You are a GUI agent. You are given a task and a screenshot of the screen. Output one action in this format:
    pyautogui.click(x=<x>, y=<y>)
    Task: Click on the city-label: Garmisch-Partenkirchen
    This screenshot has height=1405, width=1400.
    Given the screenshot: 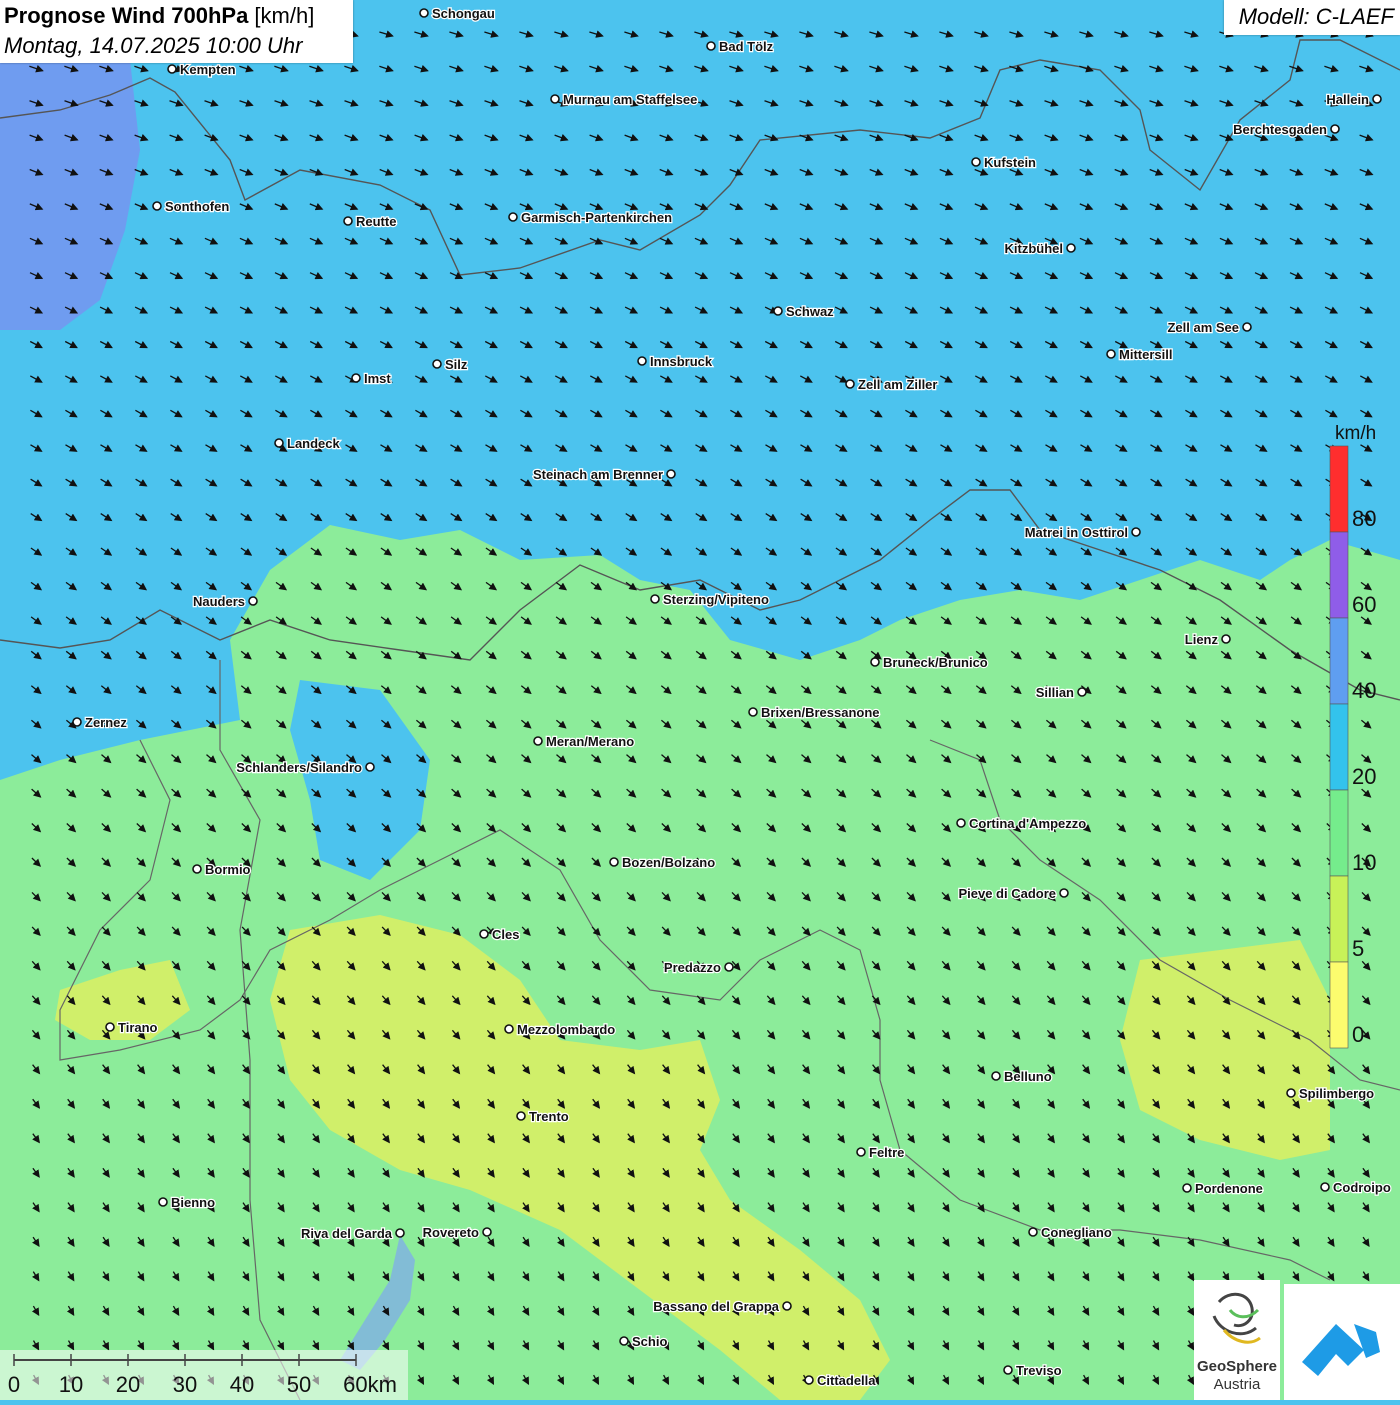 What is the action you would take?
    pyautogui.click(x=596, y=217)
    